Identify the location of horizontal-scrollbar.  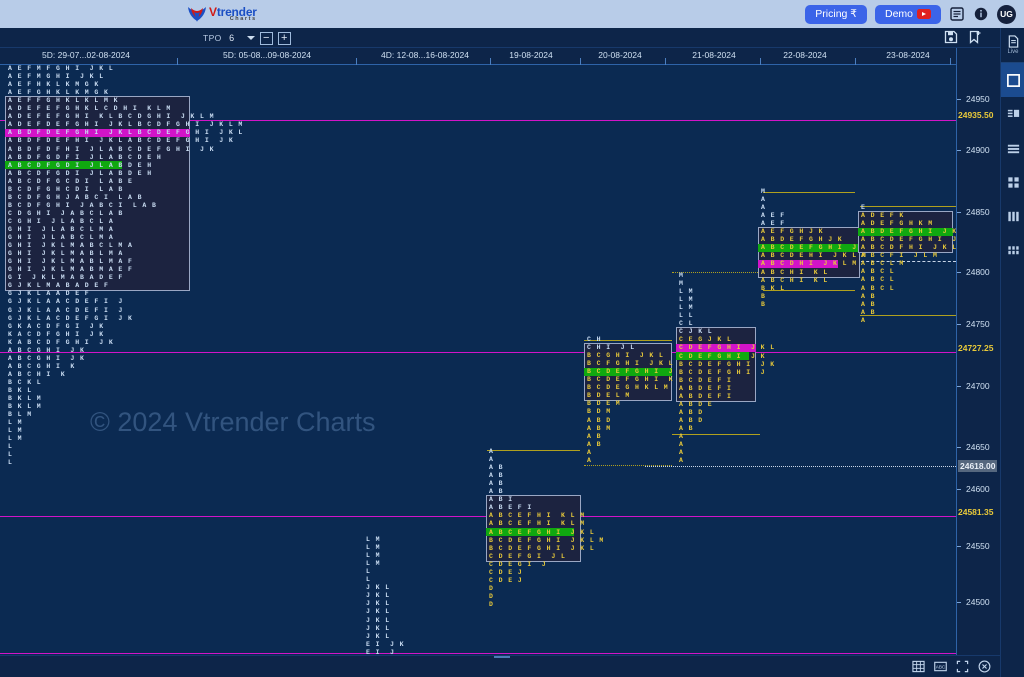
(502, 657).